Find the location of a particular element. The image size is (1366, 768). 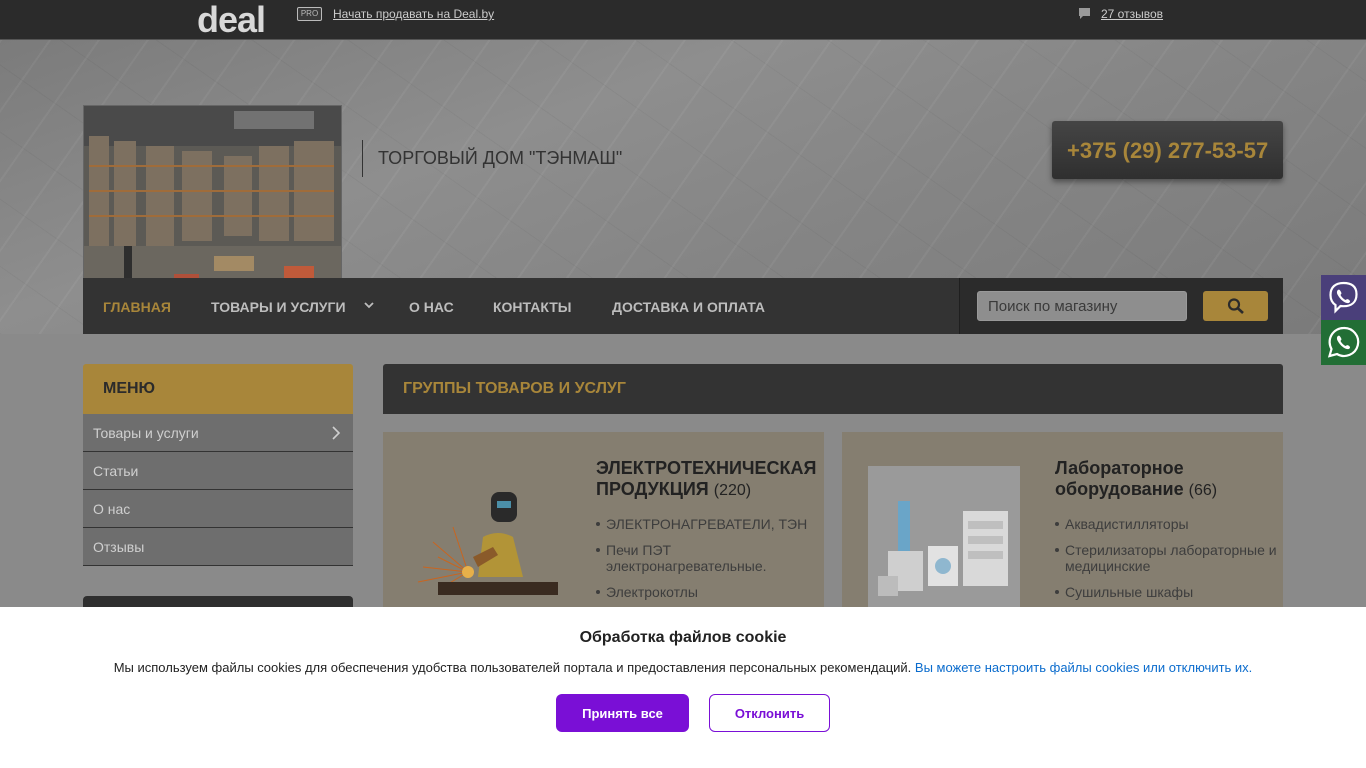

sidebar-item-label: Отзывы is located at coordinates (119, 547).